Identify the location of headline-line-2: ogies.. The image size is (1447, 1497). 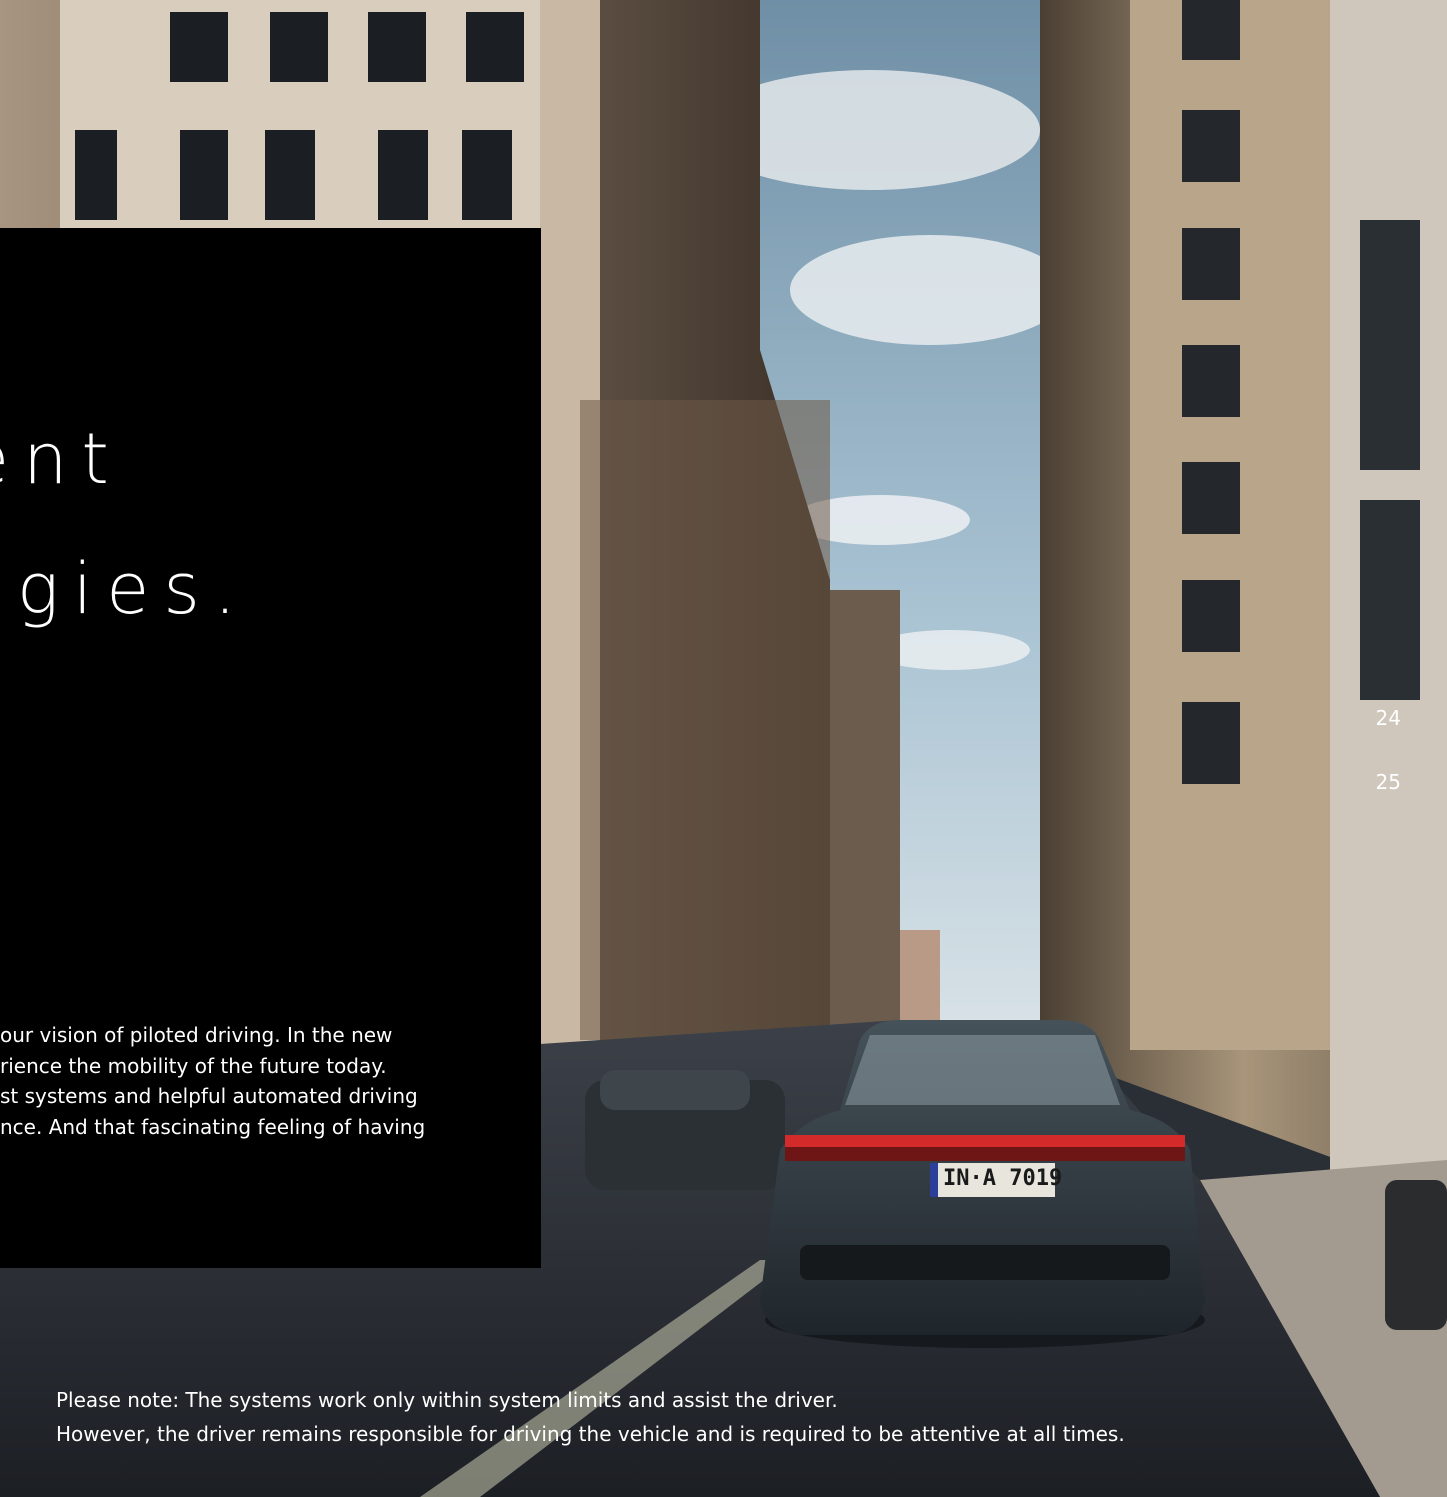
(125, 589).